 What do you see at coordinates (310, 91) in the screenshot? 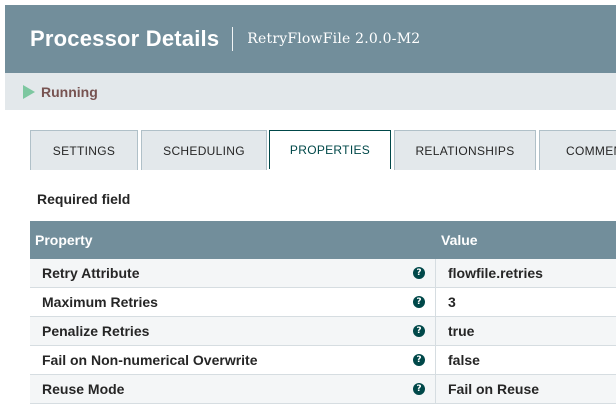
I see `status-bar: Running` at bounding box center [310, 91].